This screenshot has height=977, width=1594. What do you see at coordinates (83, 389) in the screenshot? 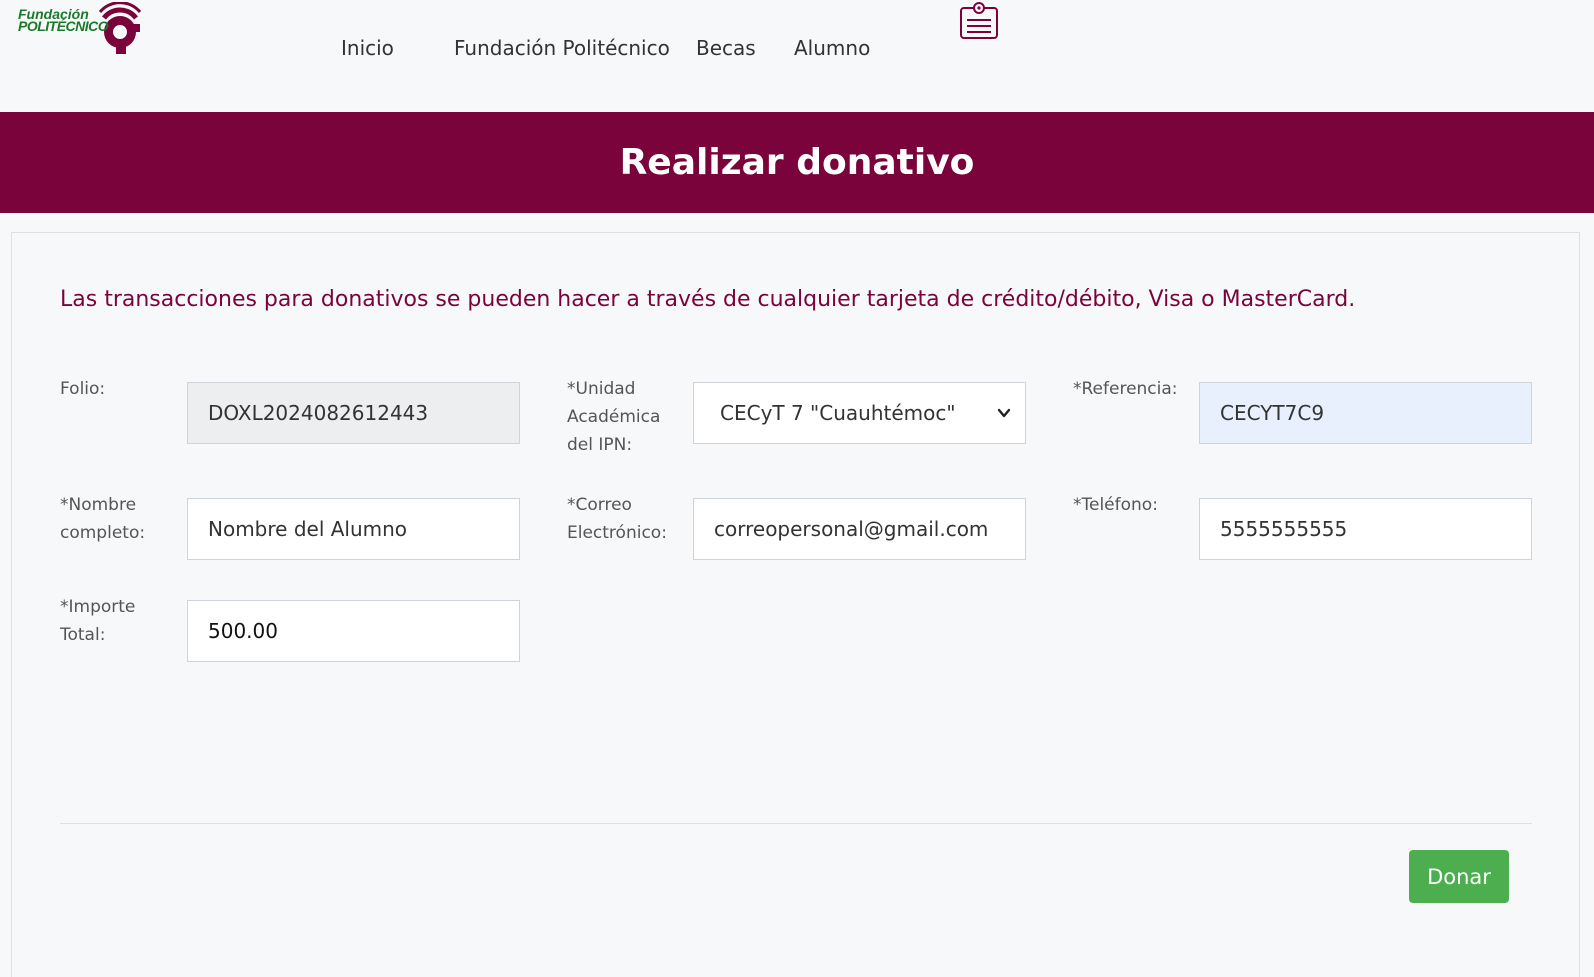
I see `folio-label: Folio:` at bounding box center [83, 389].